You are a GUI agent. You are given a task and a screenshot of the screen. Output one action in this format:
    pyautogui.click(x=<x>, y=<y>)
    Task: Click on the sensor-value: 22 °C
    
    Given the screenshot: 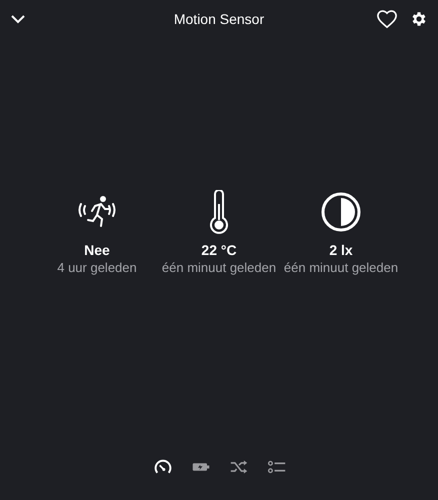 What is the action you would take?
    pyautogui.click(x=219, y=250)
    